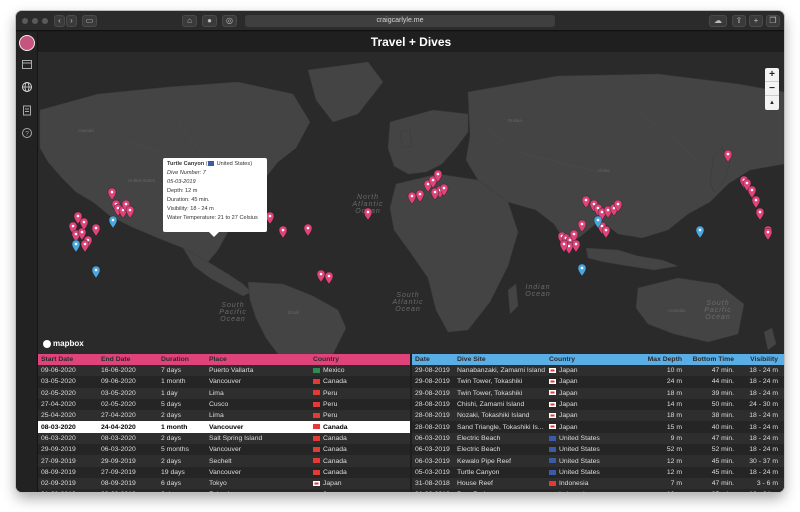  Describe the element at coordinates (68, 359) in the screenshot. I see `travel-column-header: Start Date` at that location.